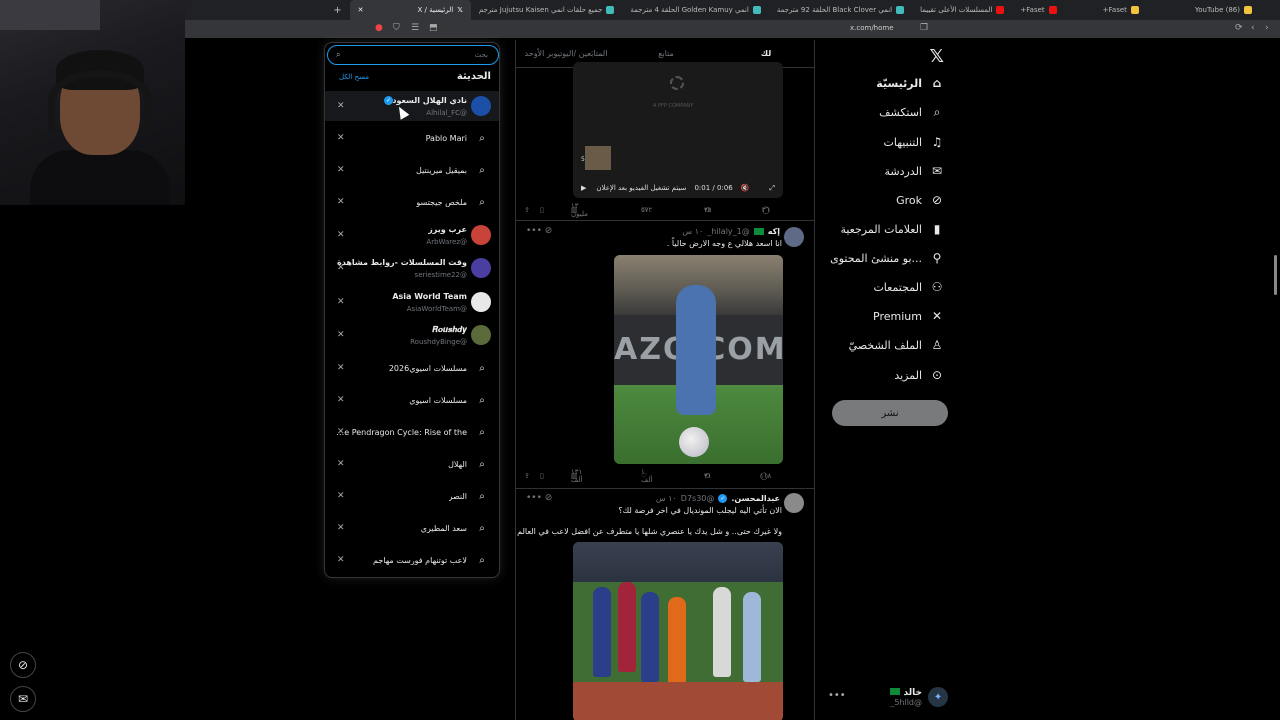 This screenshot has width=1280, height=720. What do you see at coordinates (412, 560) in the screenshot?
I see `recent-search-query: ⌕ لاعب توتنهام فورست مهاجم ✕` at bounding box center [412, 560].